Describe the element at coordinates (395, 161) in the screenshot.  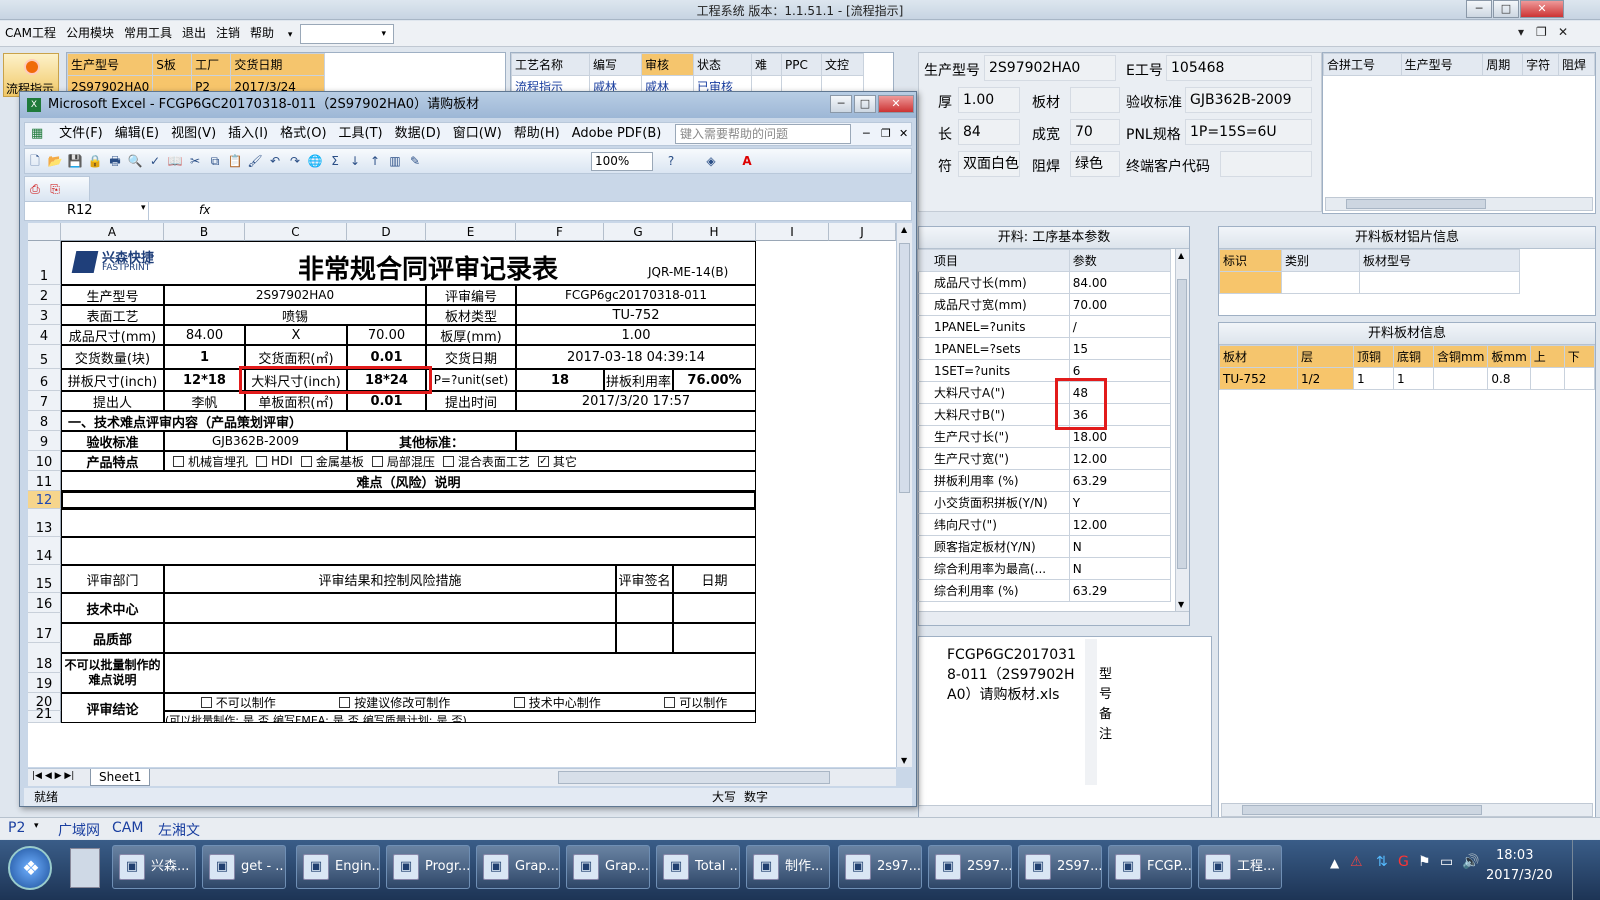
I see `chart-icon: ▥` at that location.